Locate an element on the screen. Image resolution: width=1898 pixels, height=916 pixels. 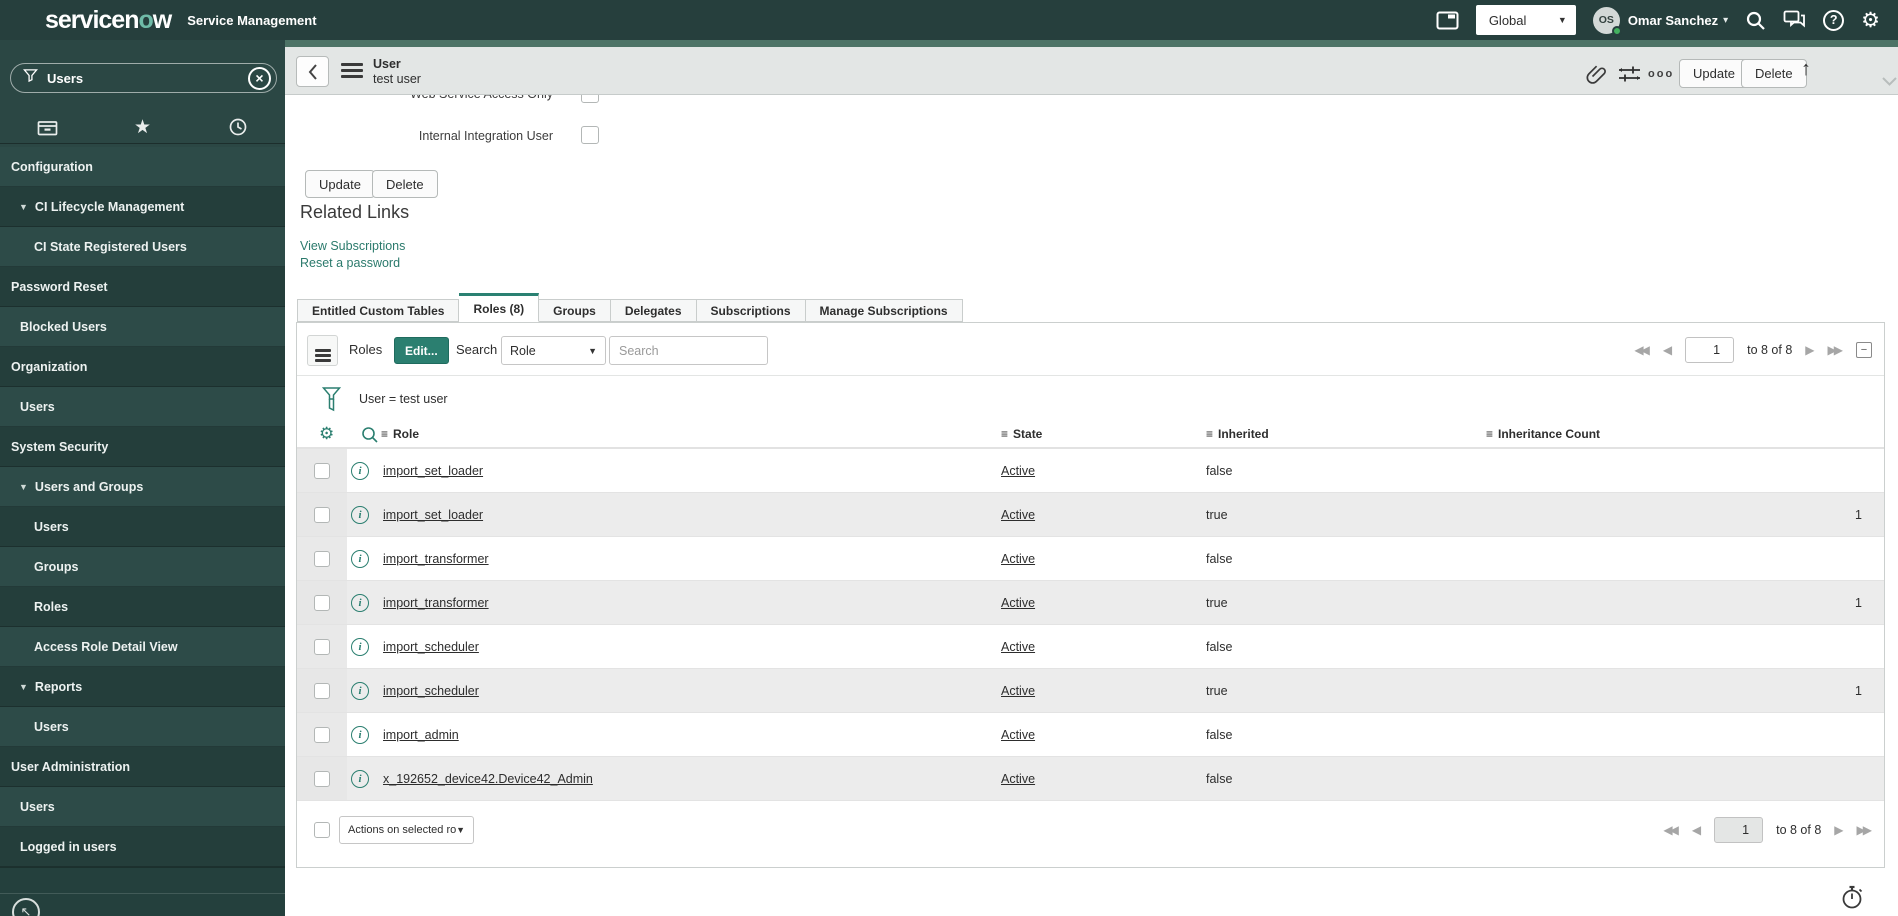
servicenow-logo: servicenow is located at coordinates (108, 20).